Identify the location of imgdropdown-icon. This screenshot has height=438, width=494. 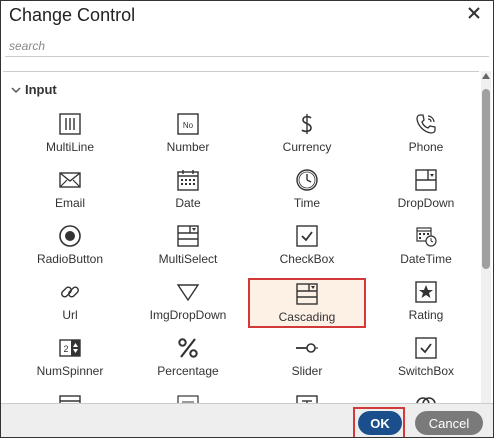
(188, 293).